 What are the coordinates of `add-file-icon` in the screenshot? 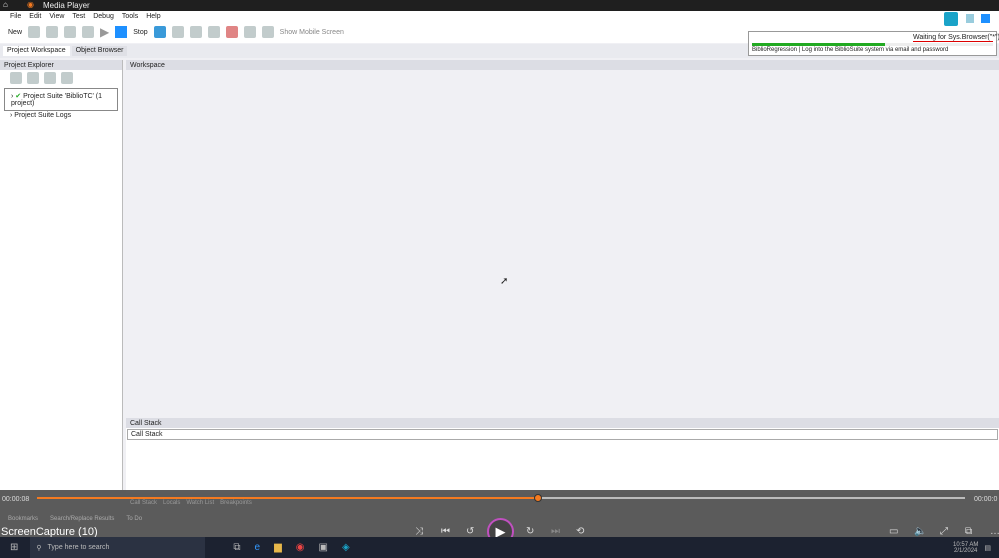 It's located at (33, 78).